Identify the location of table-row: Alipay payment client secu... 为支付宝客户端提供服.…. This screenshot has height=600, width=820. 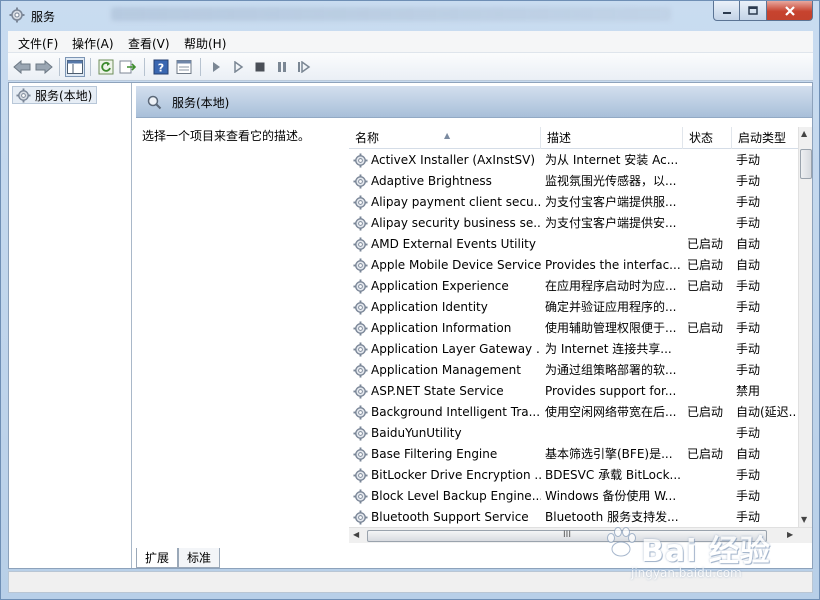
(573, 202).